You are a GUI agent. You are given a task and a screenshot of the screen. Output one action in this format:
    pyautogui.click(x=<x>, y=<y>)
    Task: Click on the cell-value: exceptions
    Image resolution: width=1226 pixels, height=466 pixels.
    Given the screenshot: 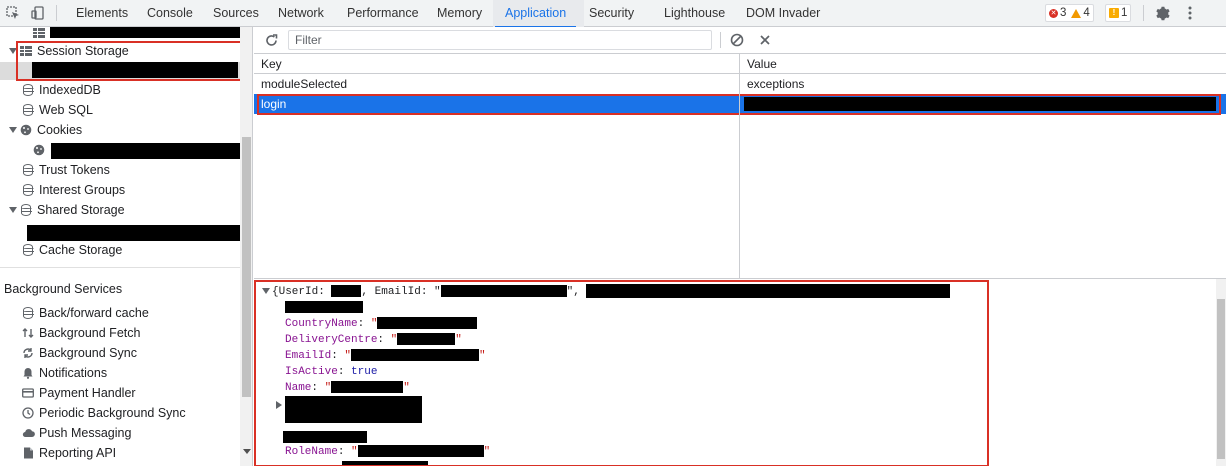 What is the action you would take?
    pyautogui.click(x=776, y=84)
    